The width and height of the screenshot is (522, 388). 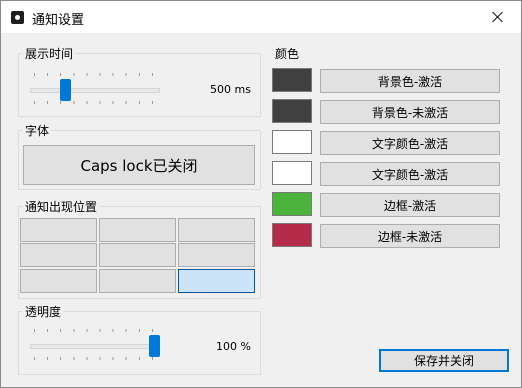 I want to click on title-bar: 通知设置, so click(x=261, y=17).